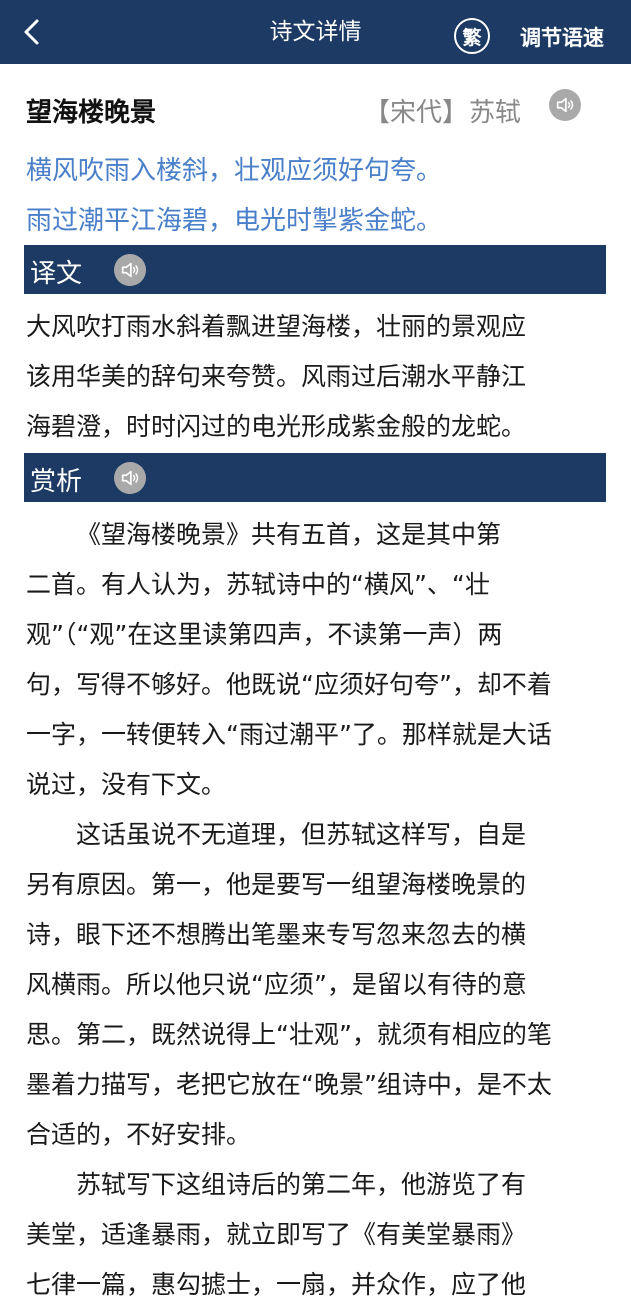 The height and width of the screenshot is (1310, 631). What do you see at coordinates (301, 1184) in the screenshot?
I see `appreciation-line: 苏轼写下这组诗后的第二年，他游览了有` at bounding box center [301, 1184].